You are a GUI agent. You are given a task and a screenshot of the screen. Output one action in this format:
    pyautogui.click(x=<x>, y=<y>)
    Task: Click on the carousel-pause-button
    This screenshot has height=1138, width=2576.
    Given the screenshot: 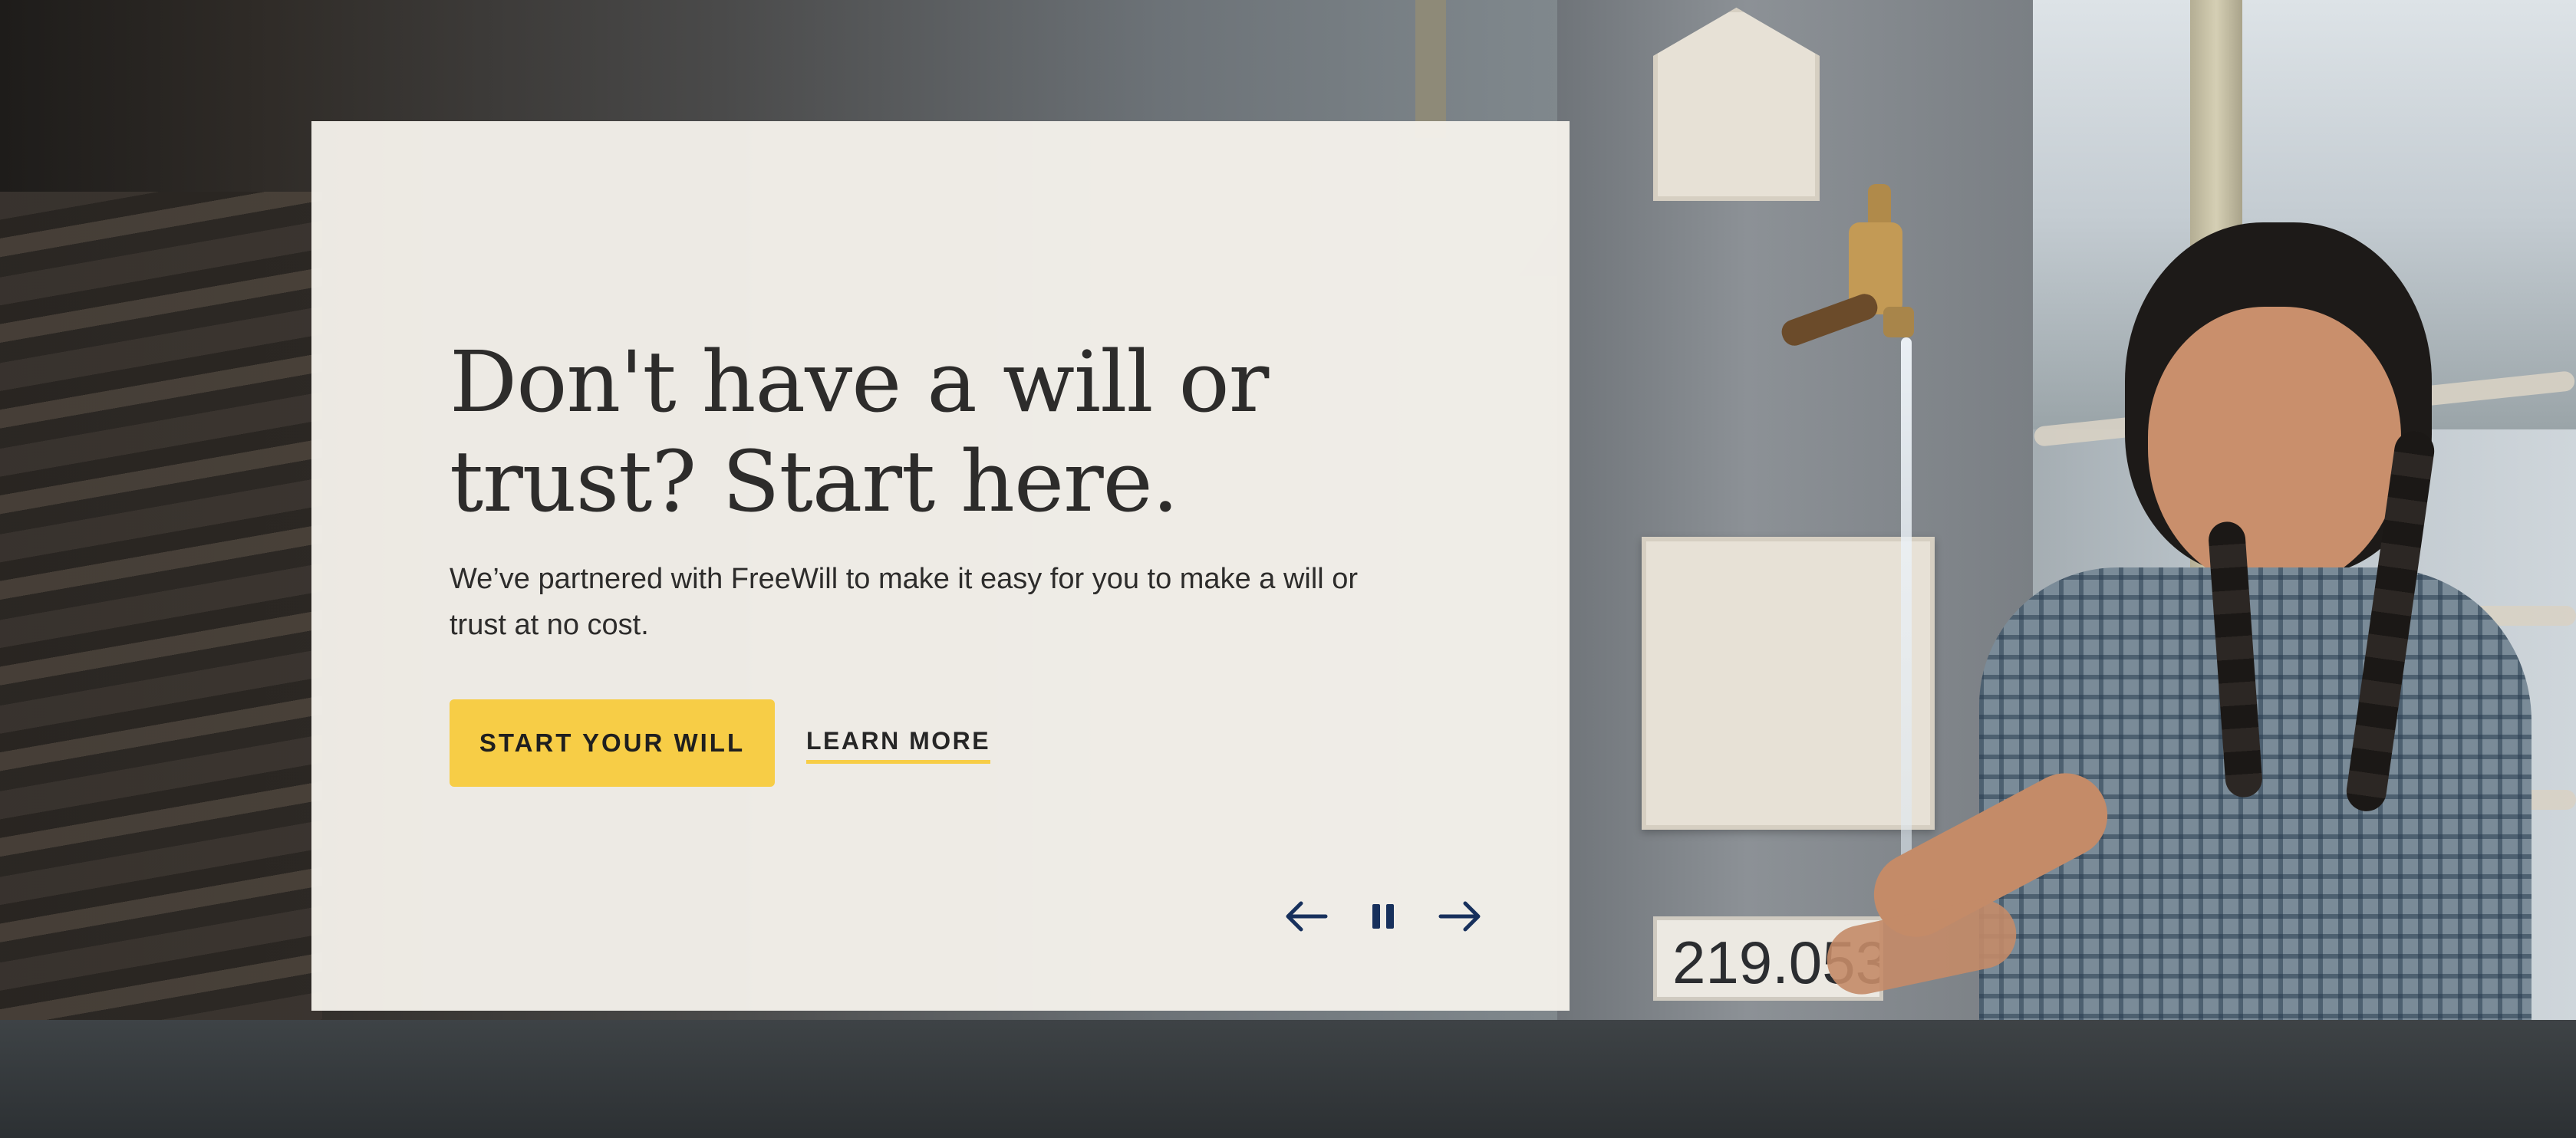 What is the action you would take?
    pyautogui.click(x=1383, y=916)
    